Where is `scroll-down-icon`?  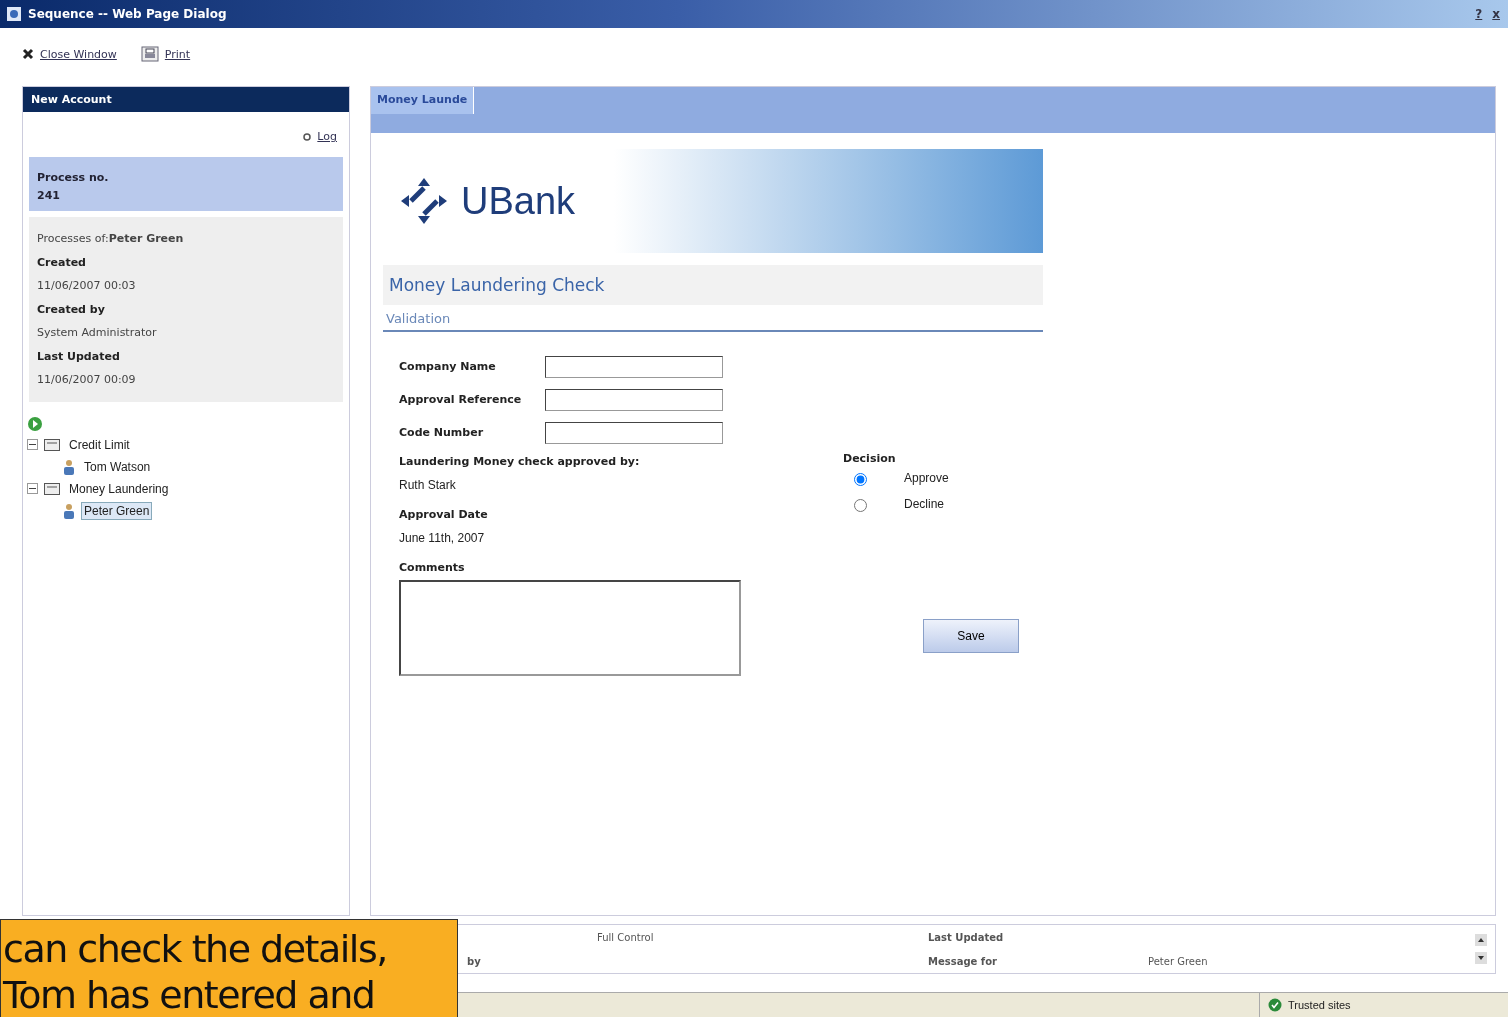
scroll-down-icon is located at coordinates (1481, 958).